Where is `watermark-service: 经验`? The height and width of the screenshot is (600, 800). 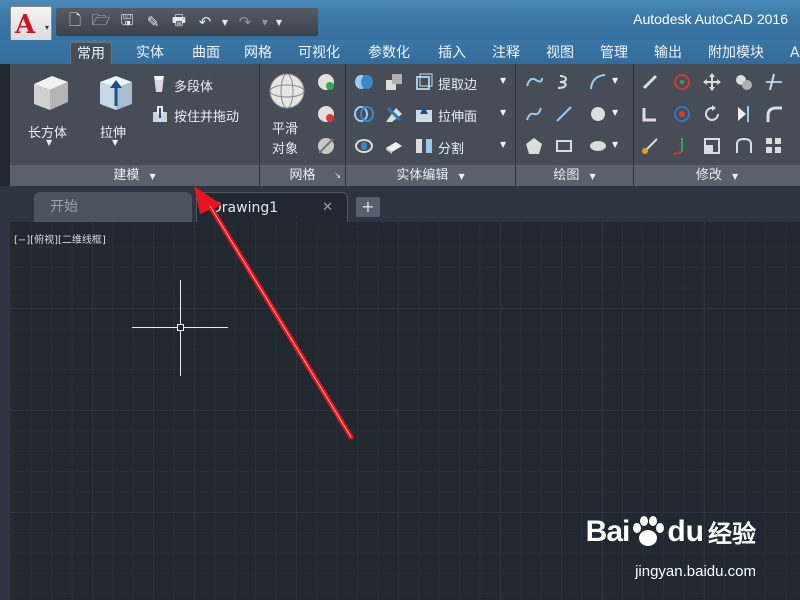 watermark-service: 经验 is located at coordinates (732, 534).